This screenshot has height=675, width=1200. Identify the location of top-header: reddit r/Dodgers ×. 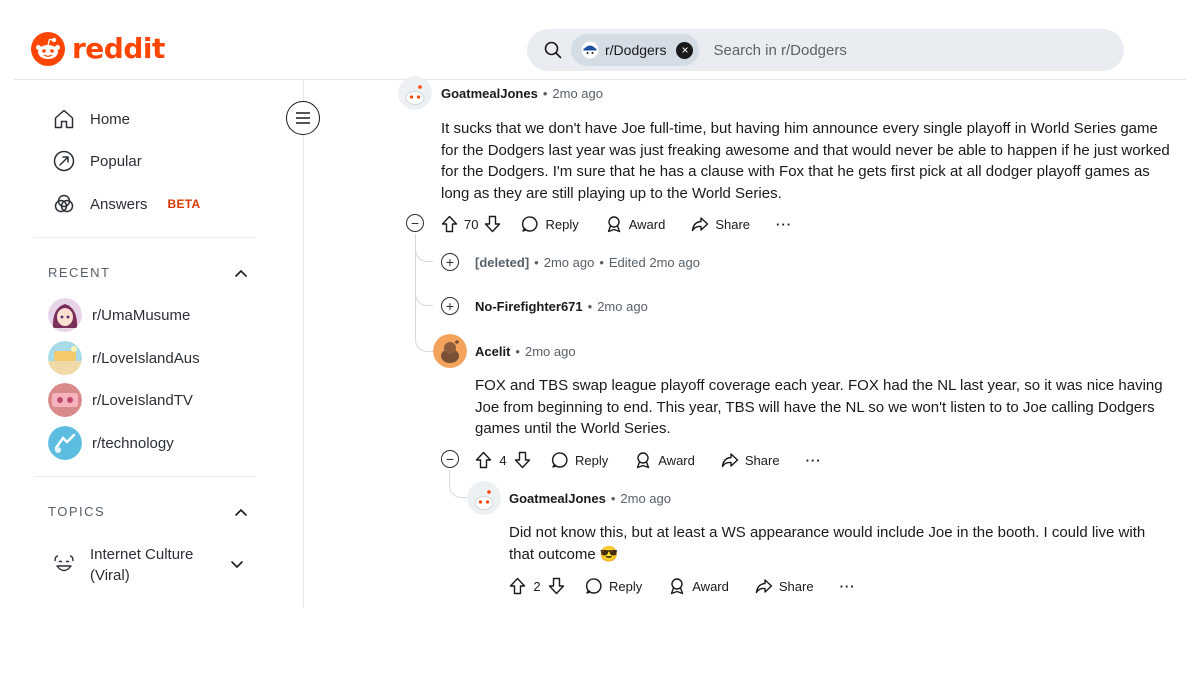
(600, 40).